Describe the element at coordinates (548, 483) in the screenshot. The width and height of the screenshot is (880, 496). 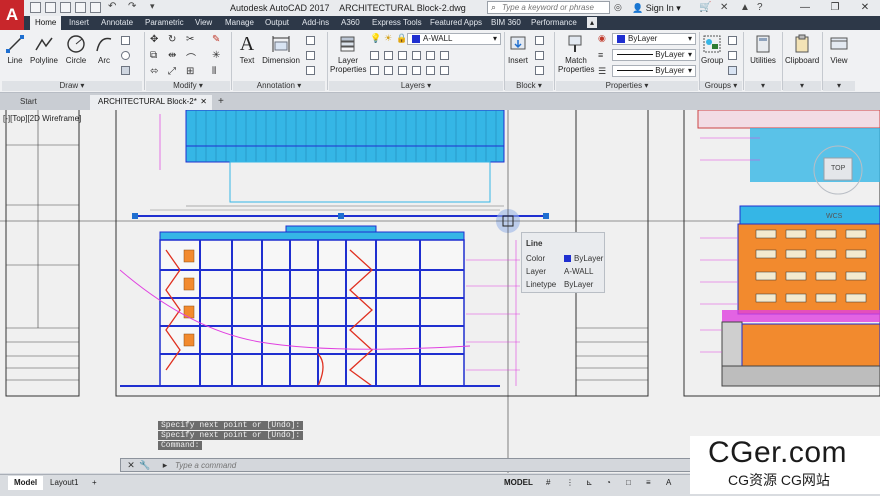
I see `grid-icon: #` at that location.